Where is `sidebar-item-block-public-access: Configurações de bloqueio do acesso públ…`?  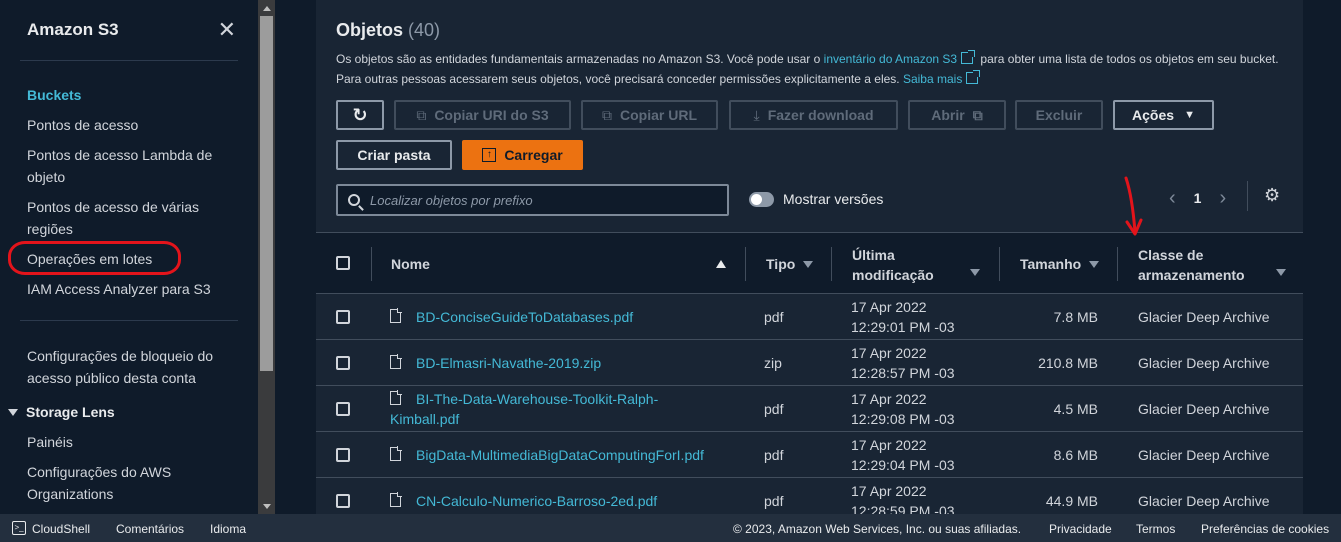
sidebar-item-block-public-access: Configurações de bloqueio do acesso públ… is located at coordinates (127, 367).